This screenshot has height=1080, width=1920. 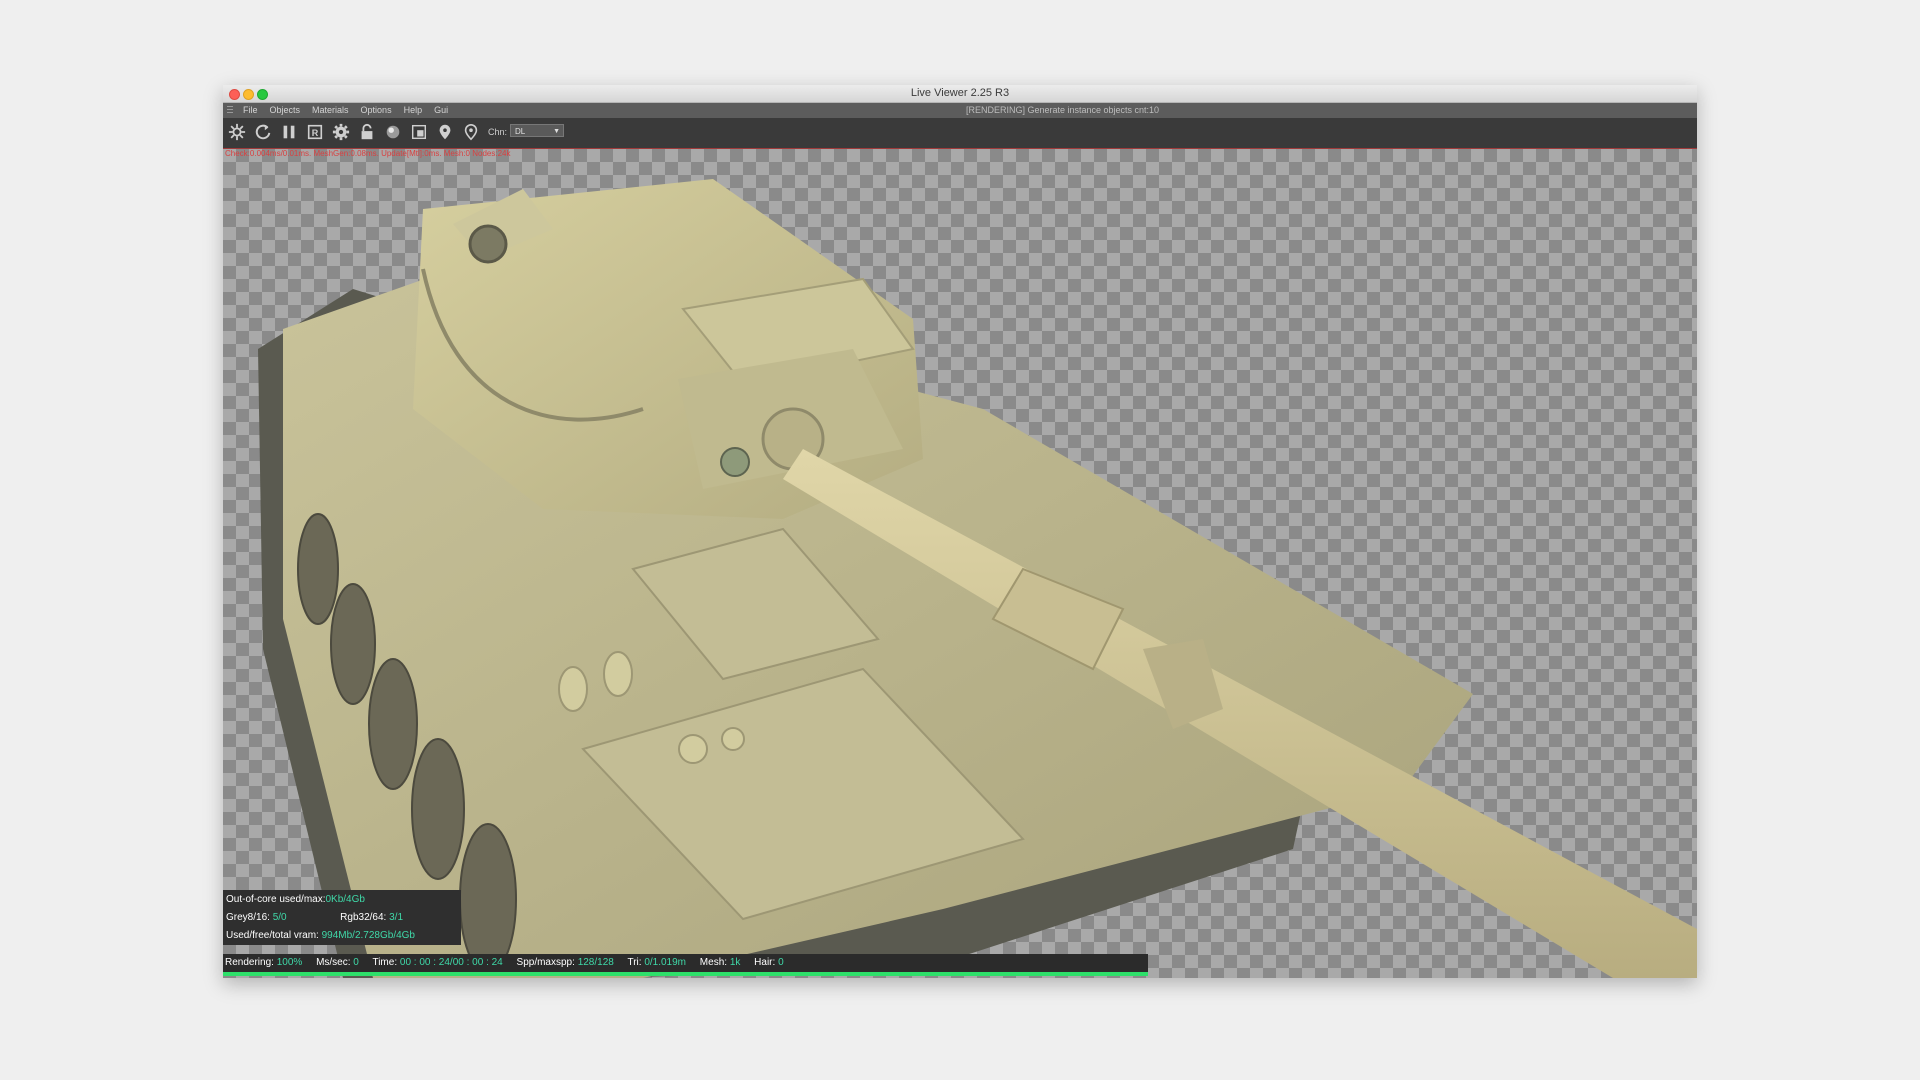 What do you see at coordinates (537, 130) in the screenshot?
I see `channel-select: DL ▼` at bounding box center [537, 130].